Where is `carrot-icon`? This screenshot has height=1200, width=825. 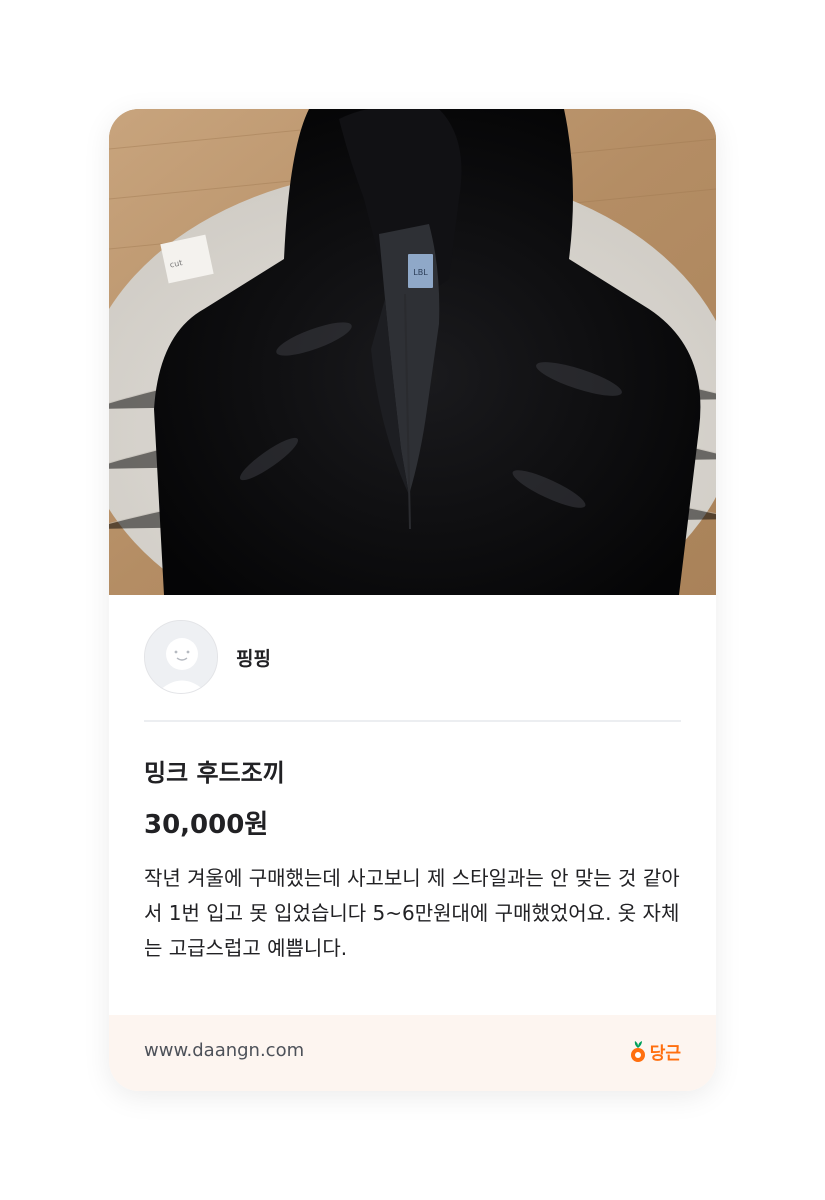
carrot-icon is located at coordinates (637, 1051).